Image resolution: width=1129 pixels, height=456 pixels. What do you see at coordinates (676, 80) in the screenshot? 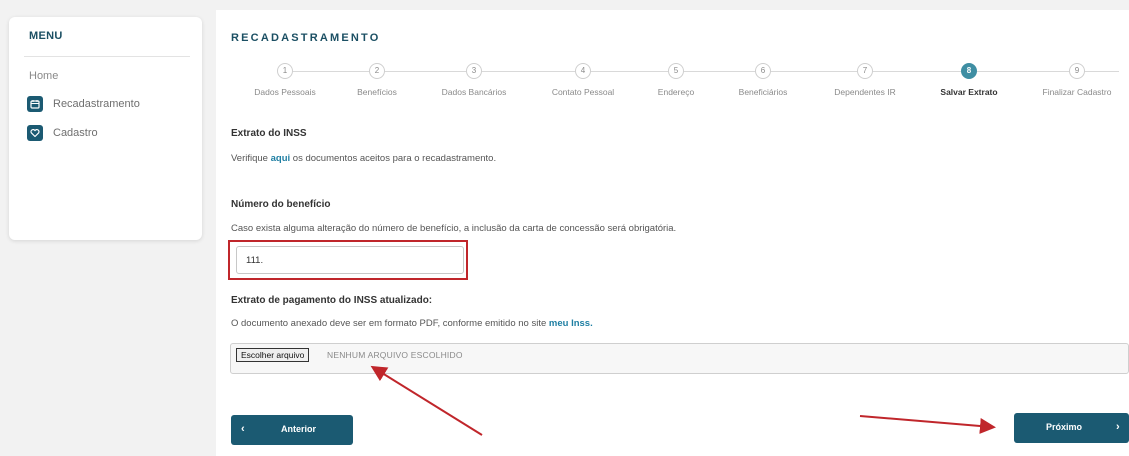
I see `step-5: 5 Endereço` at bounding box center [676, 80].